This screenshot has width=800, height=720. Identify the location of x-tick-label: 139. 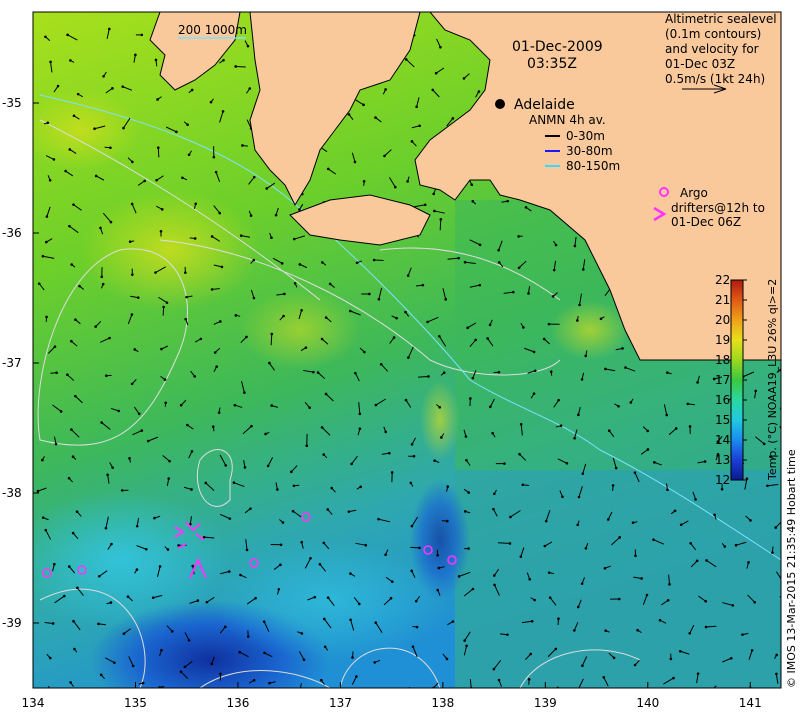
(545, 703).